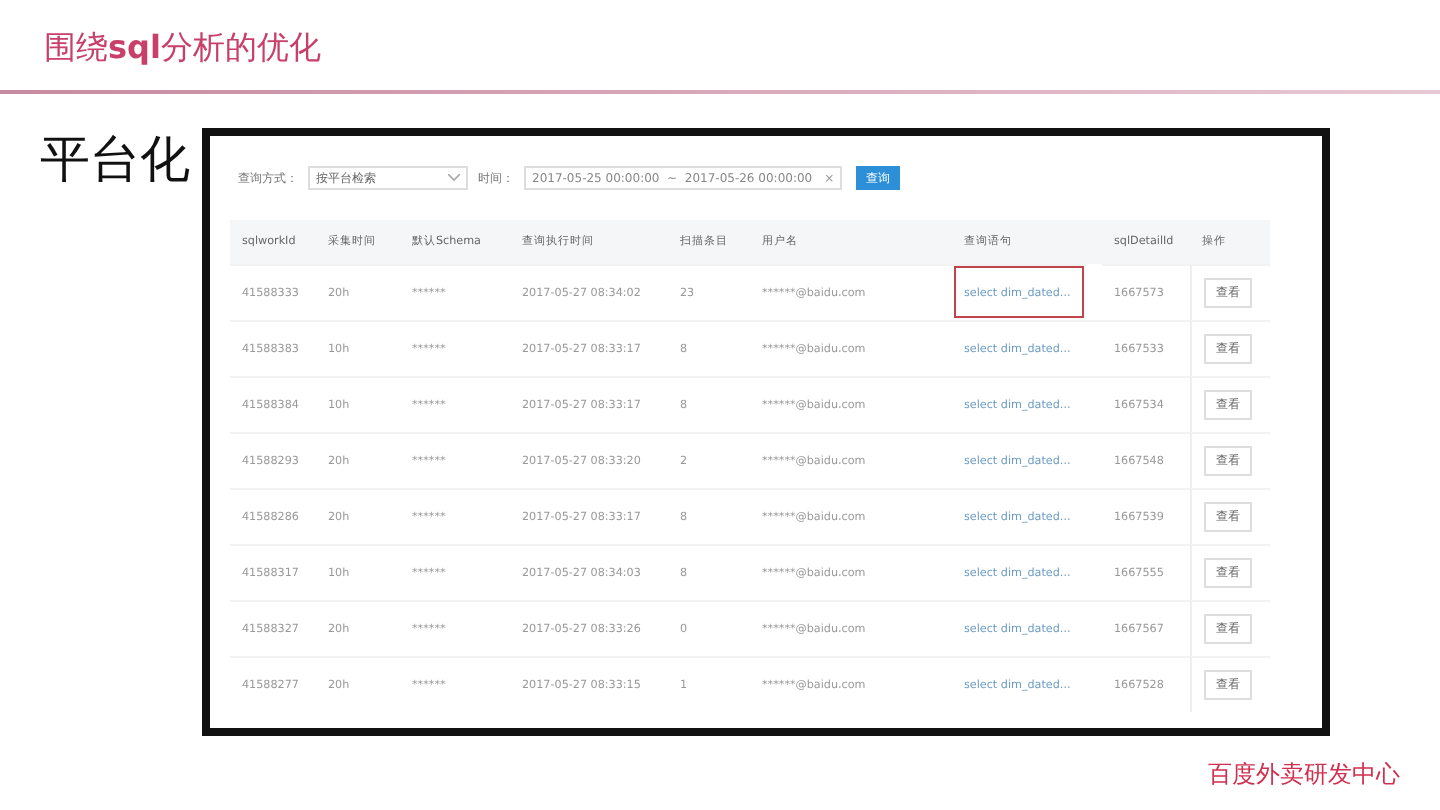  What do you see at coordinates (1304, 774) in the screenshot?
I see `footer-text: 百度外卖研发中心` at bounding box center [1304, 774].